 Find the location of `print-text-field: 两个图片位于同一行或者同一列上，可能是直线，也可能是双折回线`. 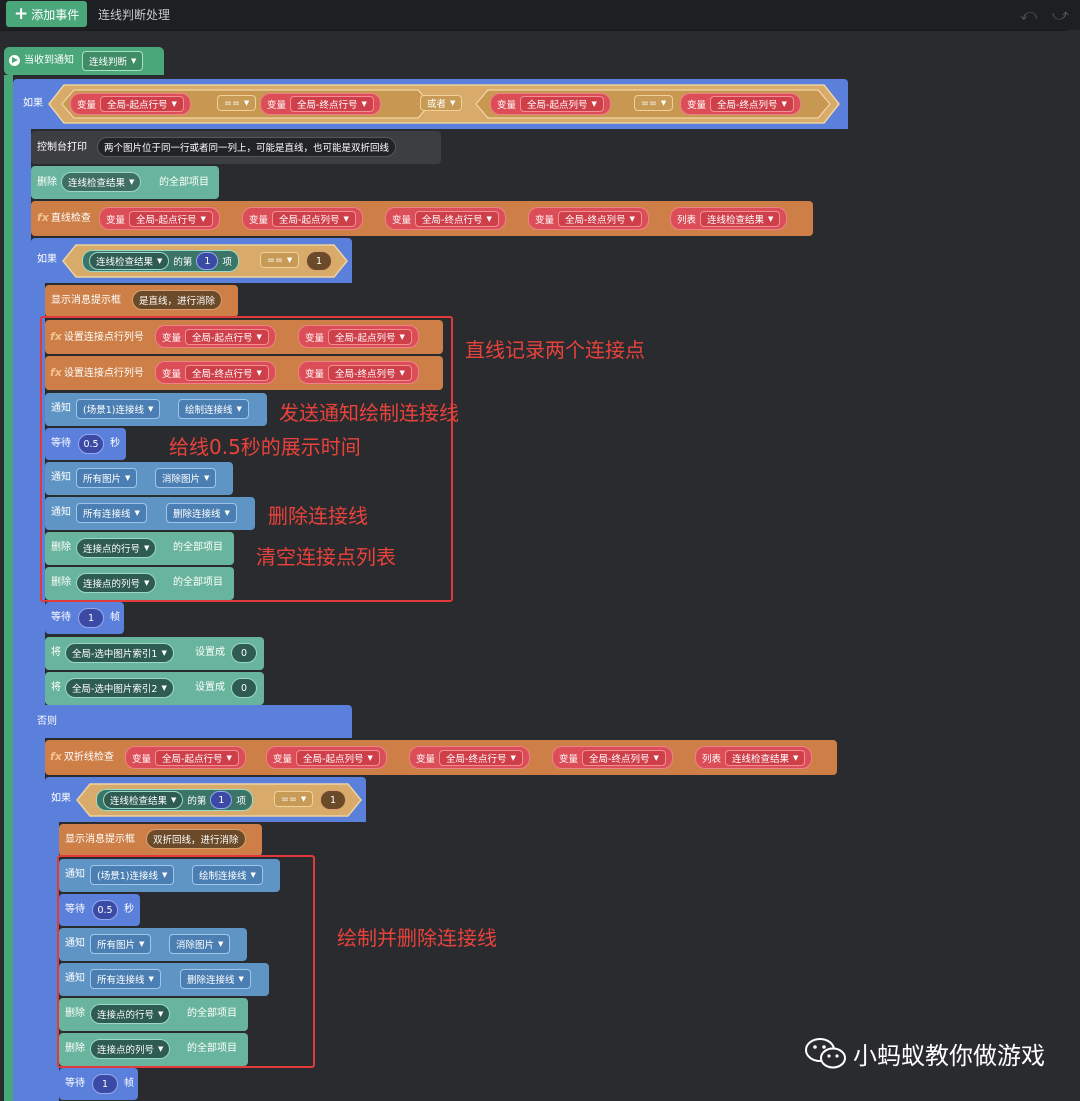

print-text-field: 两个图片位于同一行或者同一列上，可能是直线，也可能是双折回线 is located at coordinates (247, 147).